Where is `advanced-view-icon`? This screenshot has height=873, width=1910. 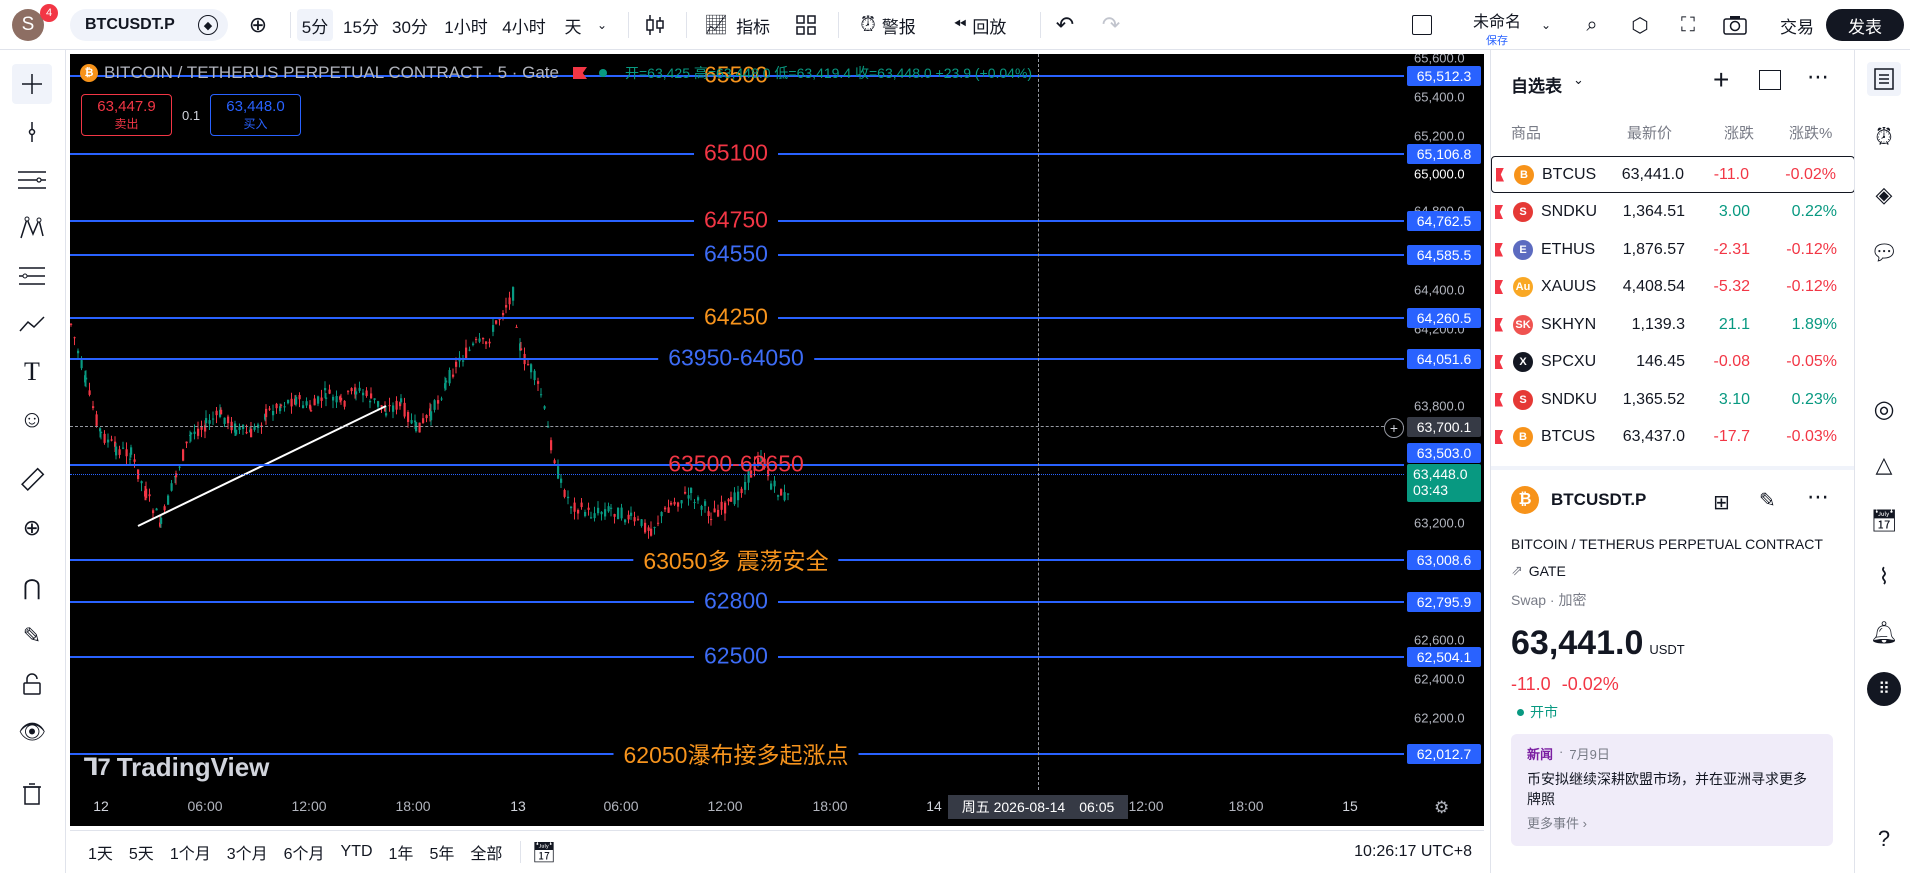 advanced-view-icon is located at coordinates (1770, 80).